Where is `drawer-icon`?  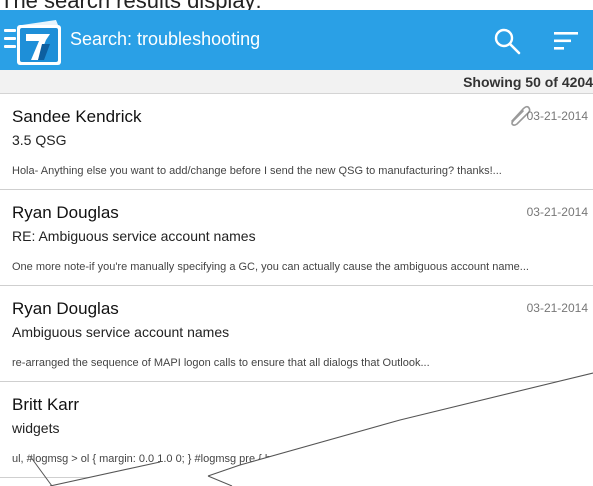
drawer-icon is located at coordinates (10, 41).